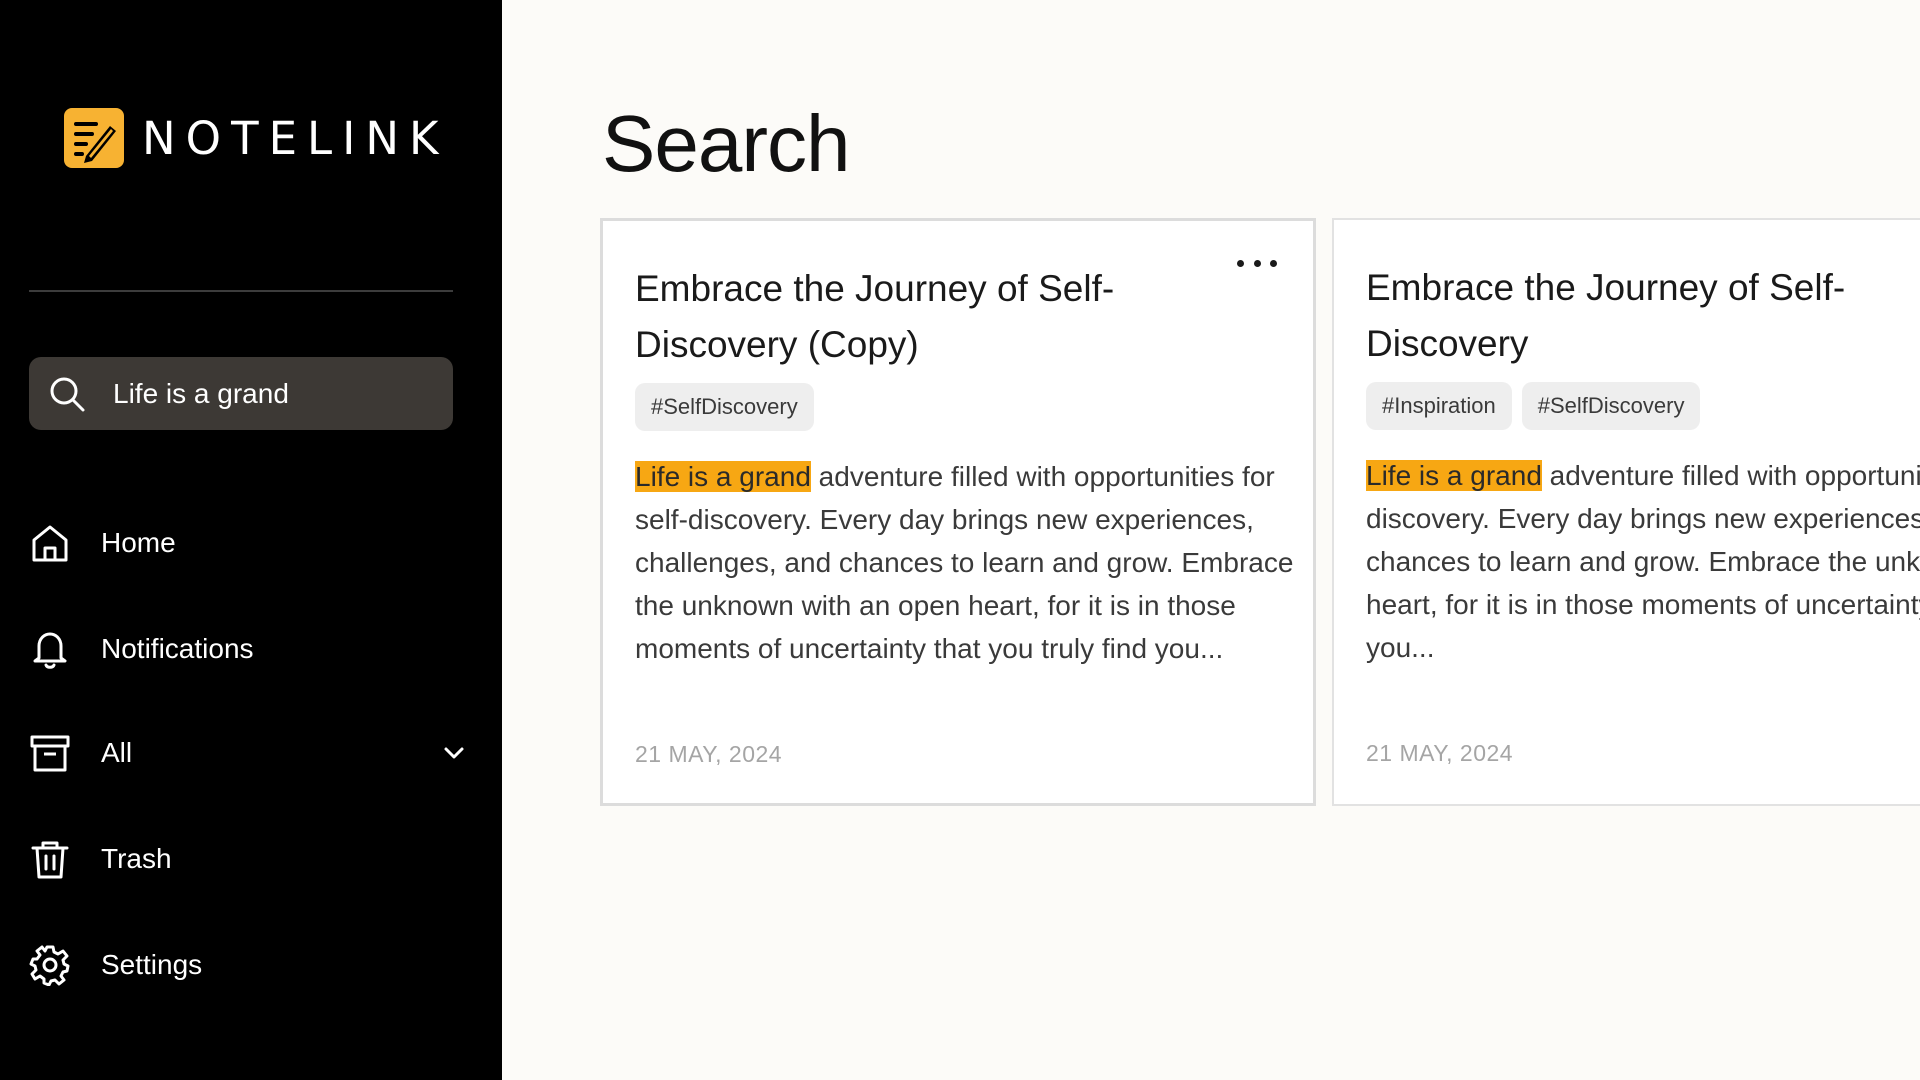  I want to click on chevron-down-icon, so click(454, 753).